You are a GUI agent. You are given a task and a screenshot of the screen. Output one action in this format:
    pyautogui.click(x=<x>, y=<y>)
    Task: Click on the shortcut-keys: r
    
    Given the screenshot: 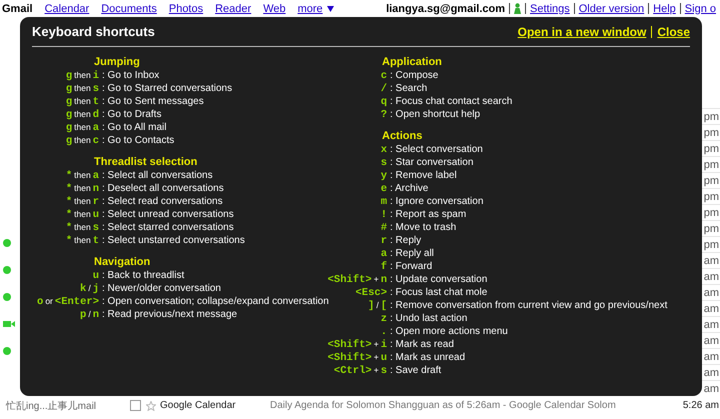 What is the action you would take?
    pyautogui.click(x=385, y=240)
    